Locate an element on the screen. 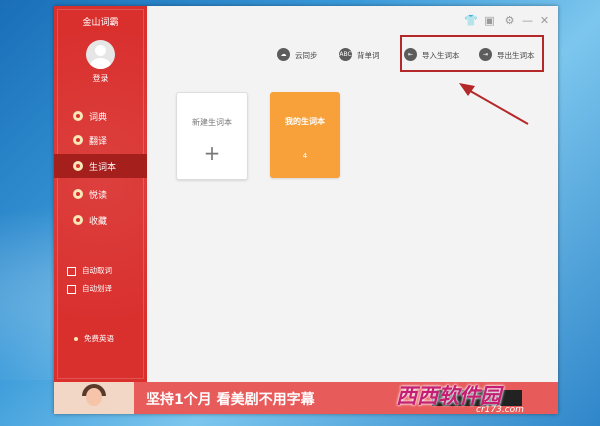 The image size is (600, 426). my-wordbook-card: 我的生词本 4 is located at coordinates (305, 135).